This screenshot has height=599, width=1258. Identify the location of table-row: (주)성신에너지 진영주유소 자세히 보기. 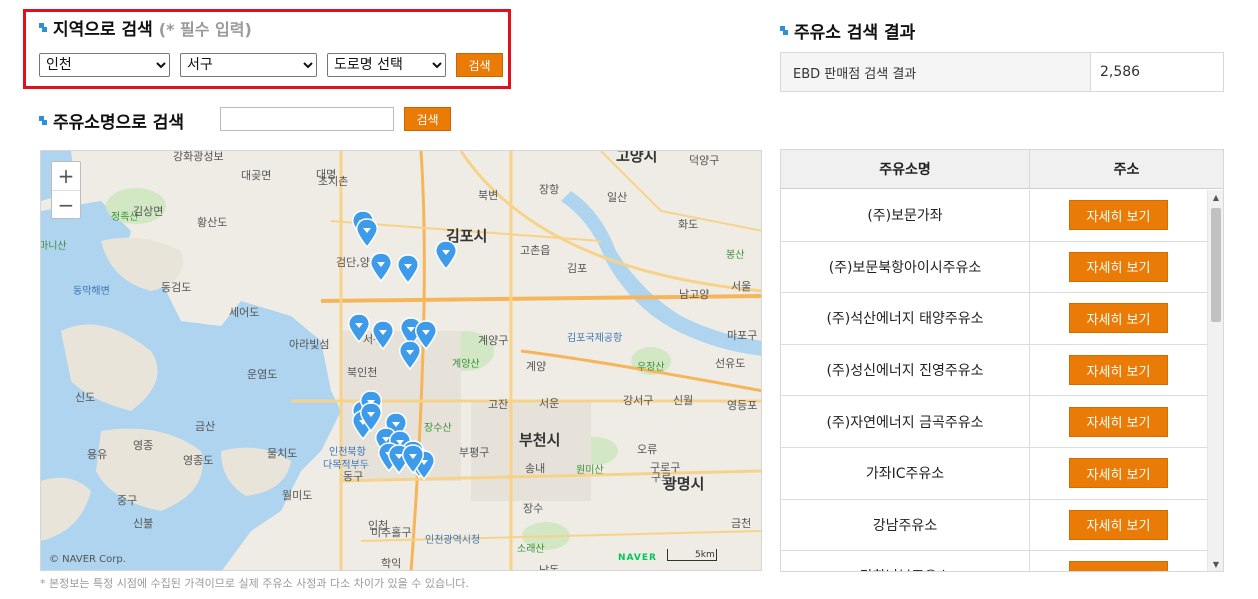
(994, 370).